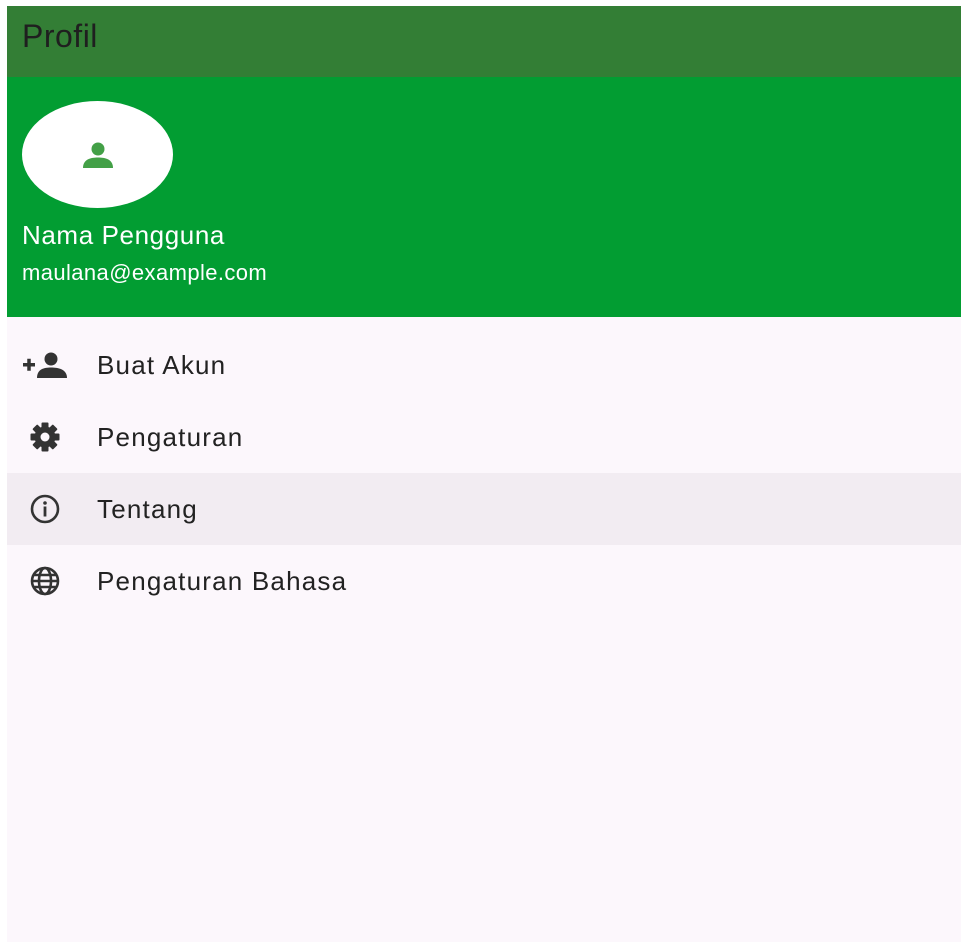  Describe the element at coordinates (170, 436) in the screenshot. I see `menu-item-label: Pengaturan` at that location.